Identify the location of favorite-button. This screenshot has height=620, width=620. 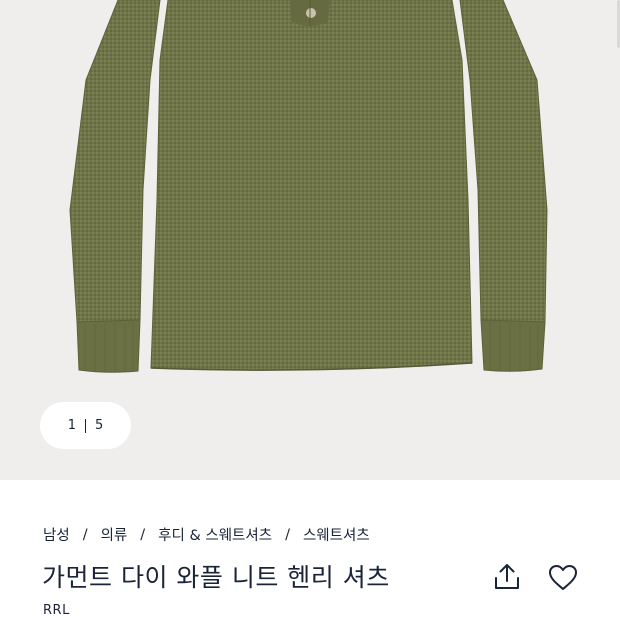
(563, 578).